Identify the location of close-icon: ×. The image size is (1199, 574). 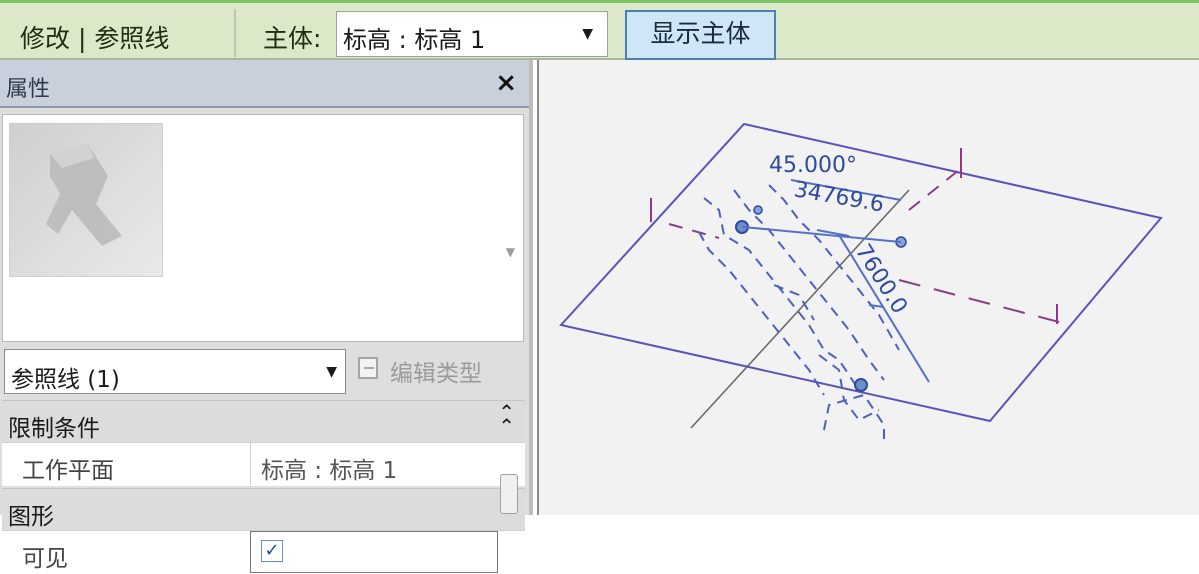
(506, 83).